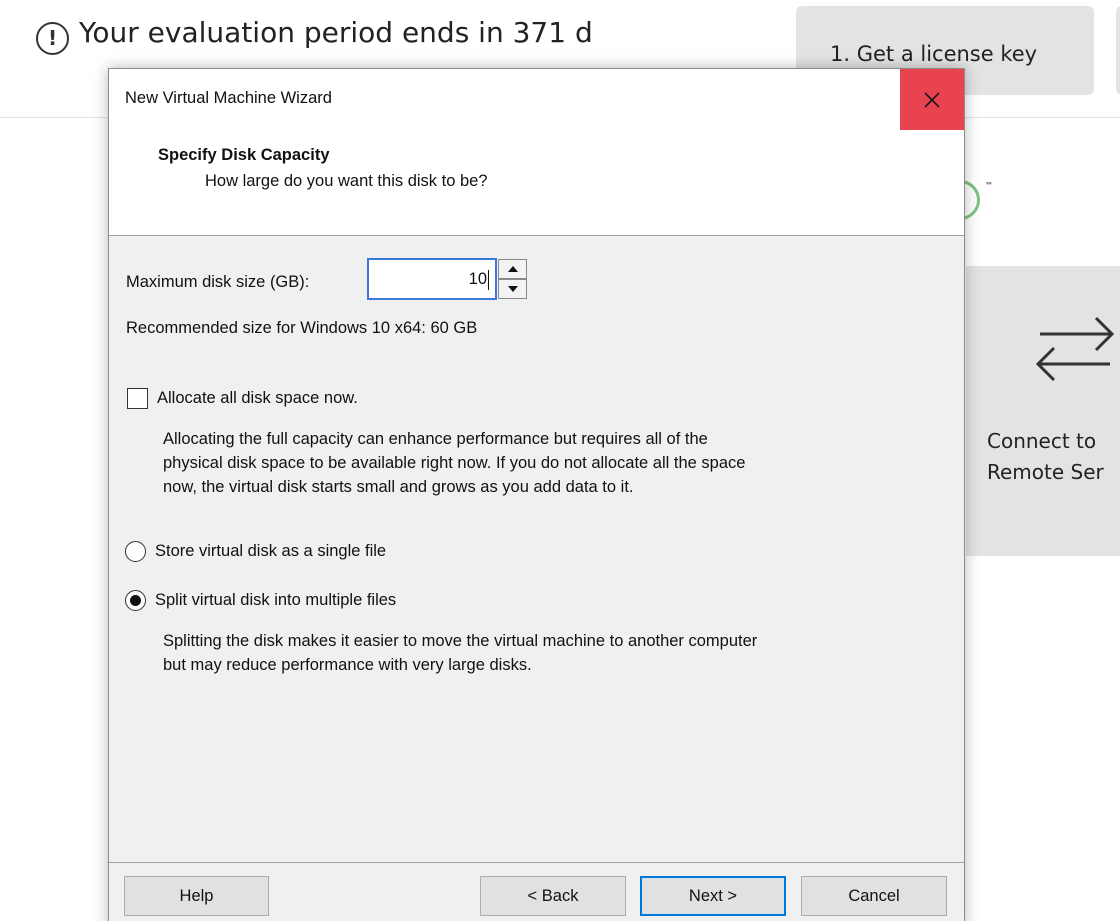 This screenshot has height=921, width=1120. I want to click on single-file-label: Store virtual disk as a single file, so click(270, 551).